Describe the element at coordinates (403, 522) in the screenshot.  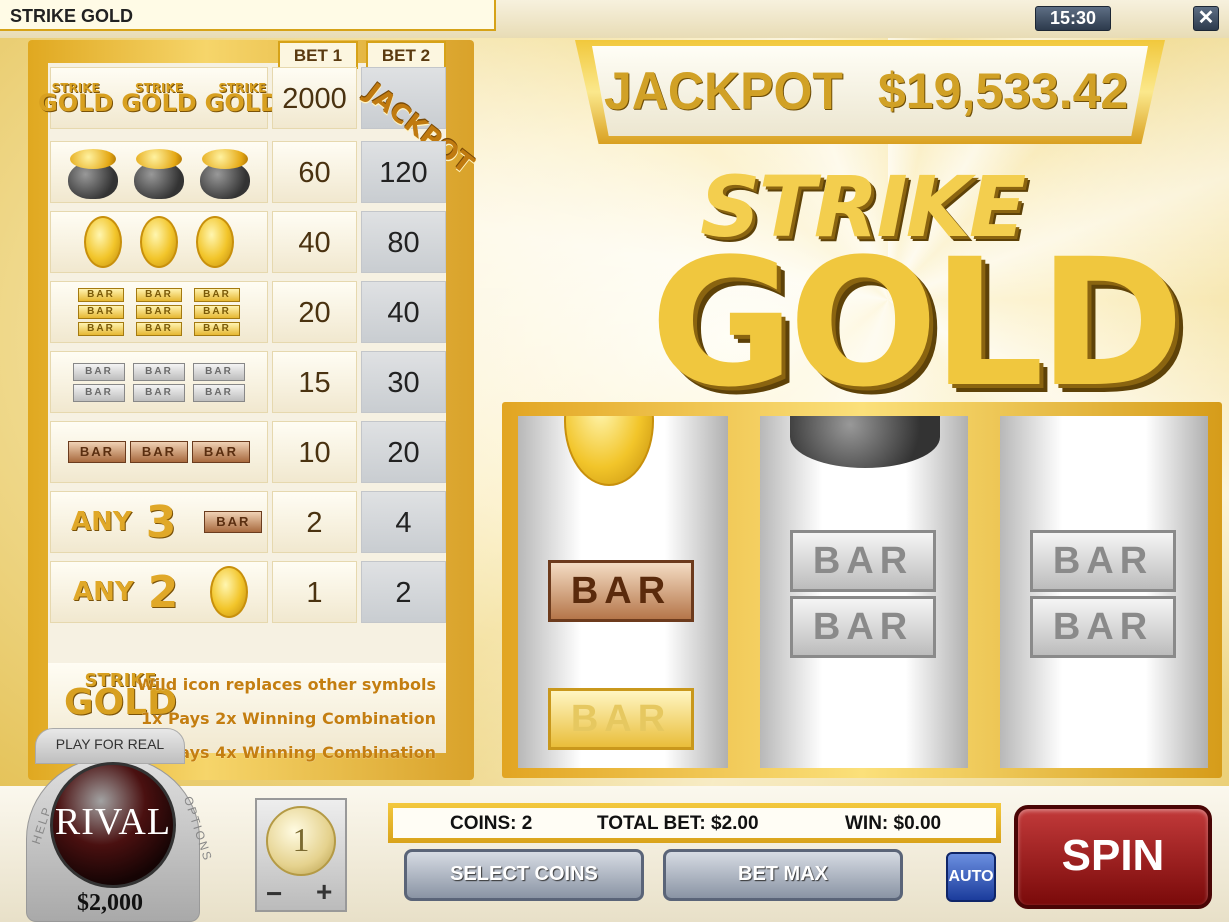
I see `bet2-payout: 4` at that location.